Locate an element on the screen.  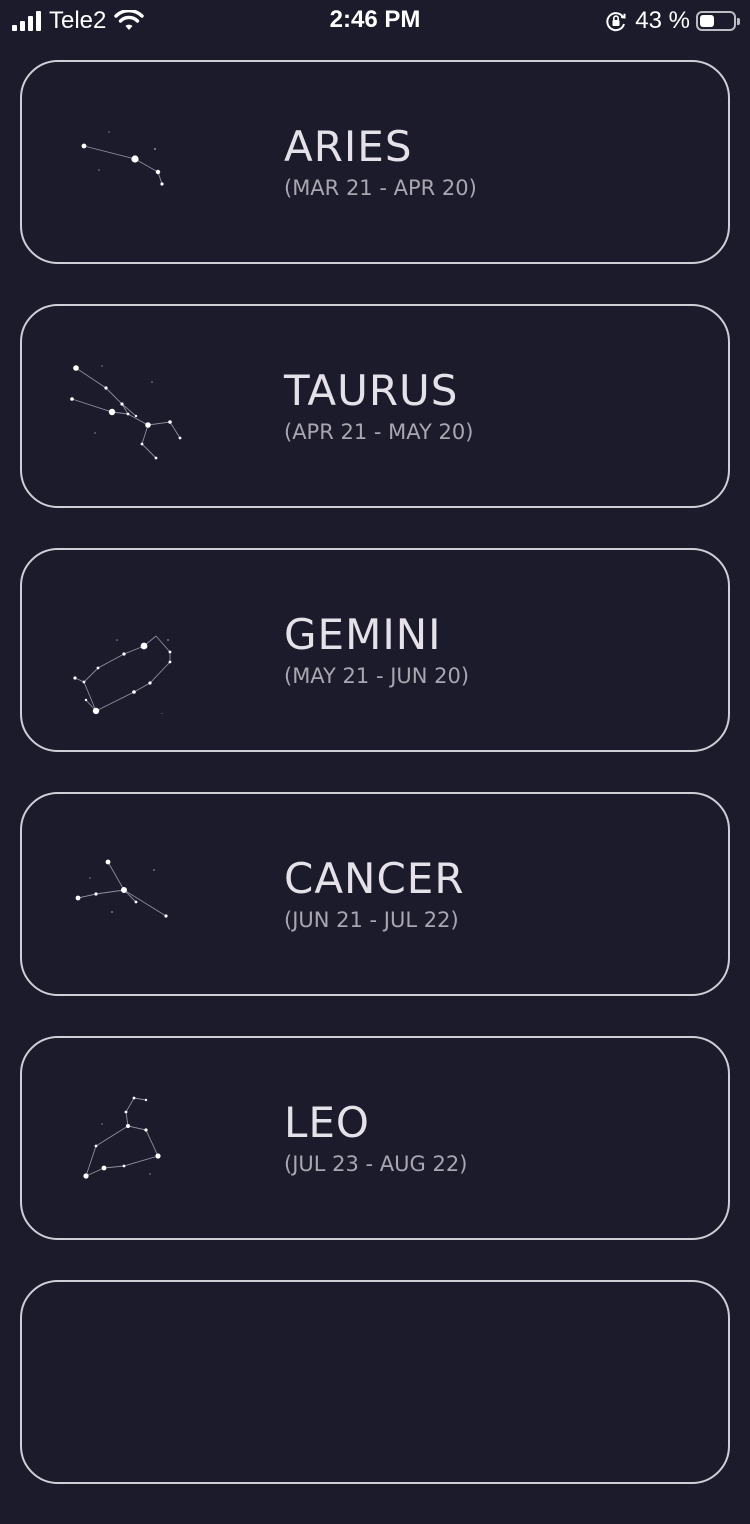
gemini-constellation-icon is located at coordinates (122, 674).